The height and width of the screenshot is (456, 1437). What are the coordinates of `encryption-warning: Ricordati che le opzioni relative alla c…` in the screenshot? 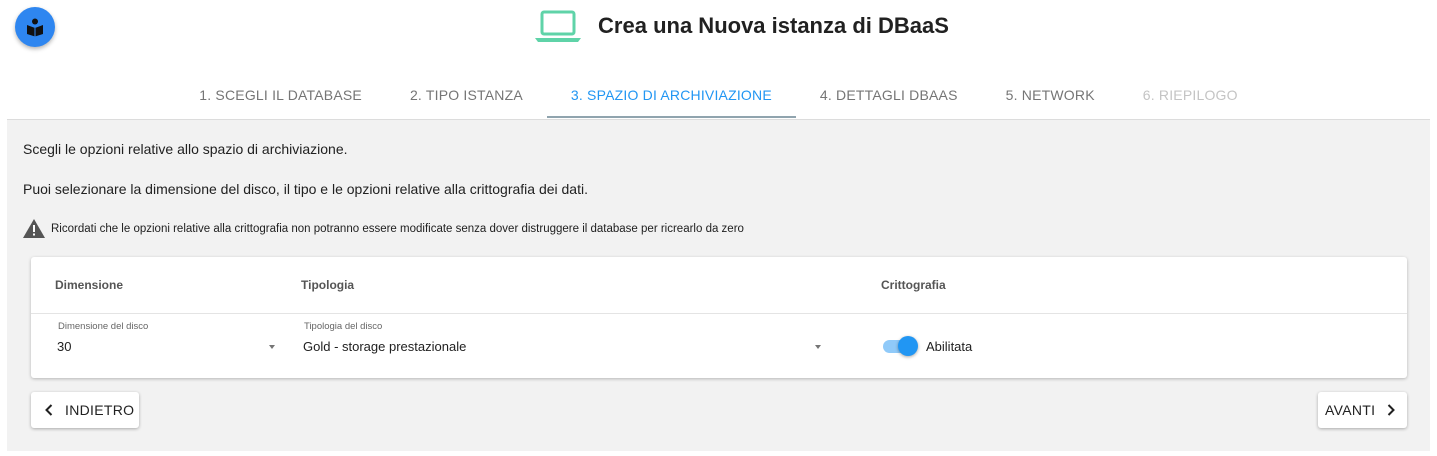 It's located at (383, 228).